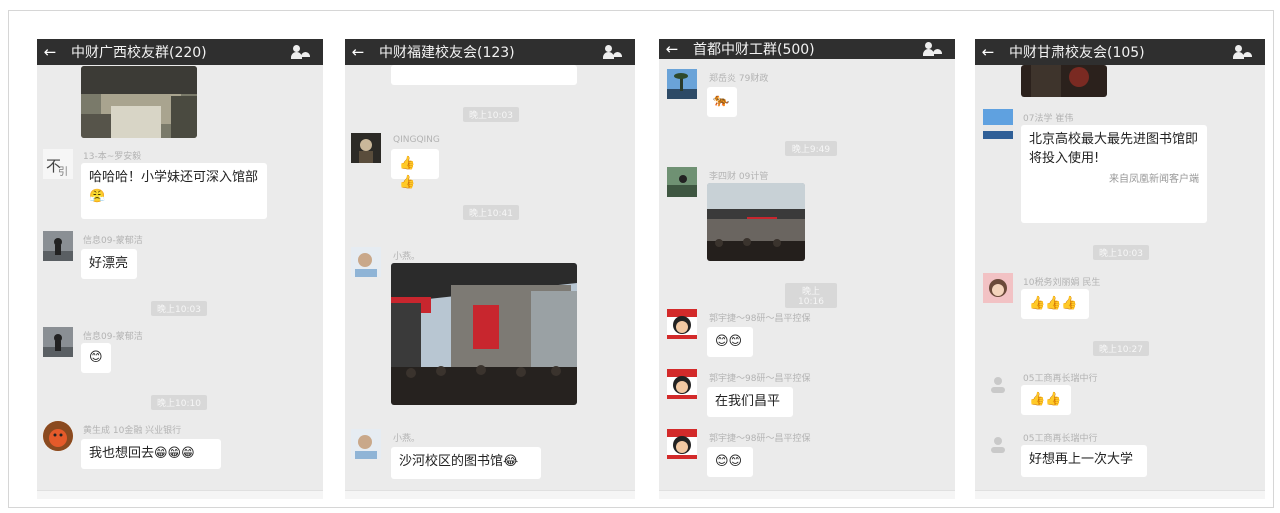  Describe the element at coordinates (750, 402) in the screenshot. I see `message-bubble: 在我们昌平` at that location.